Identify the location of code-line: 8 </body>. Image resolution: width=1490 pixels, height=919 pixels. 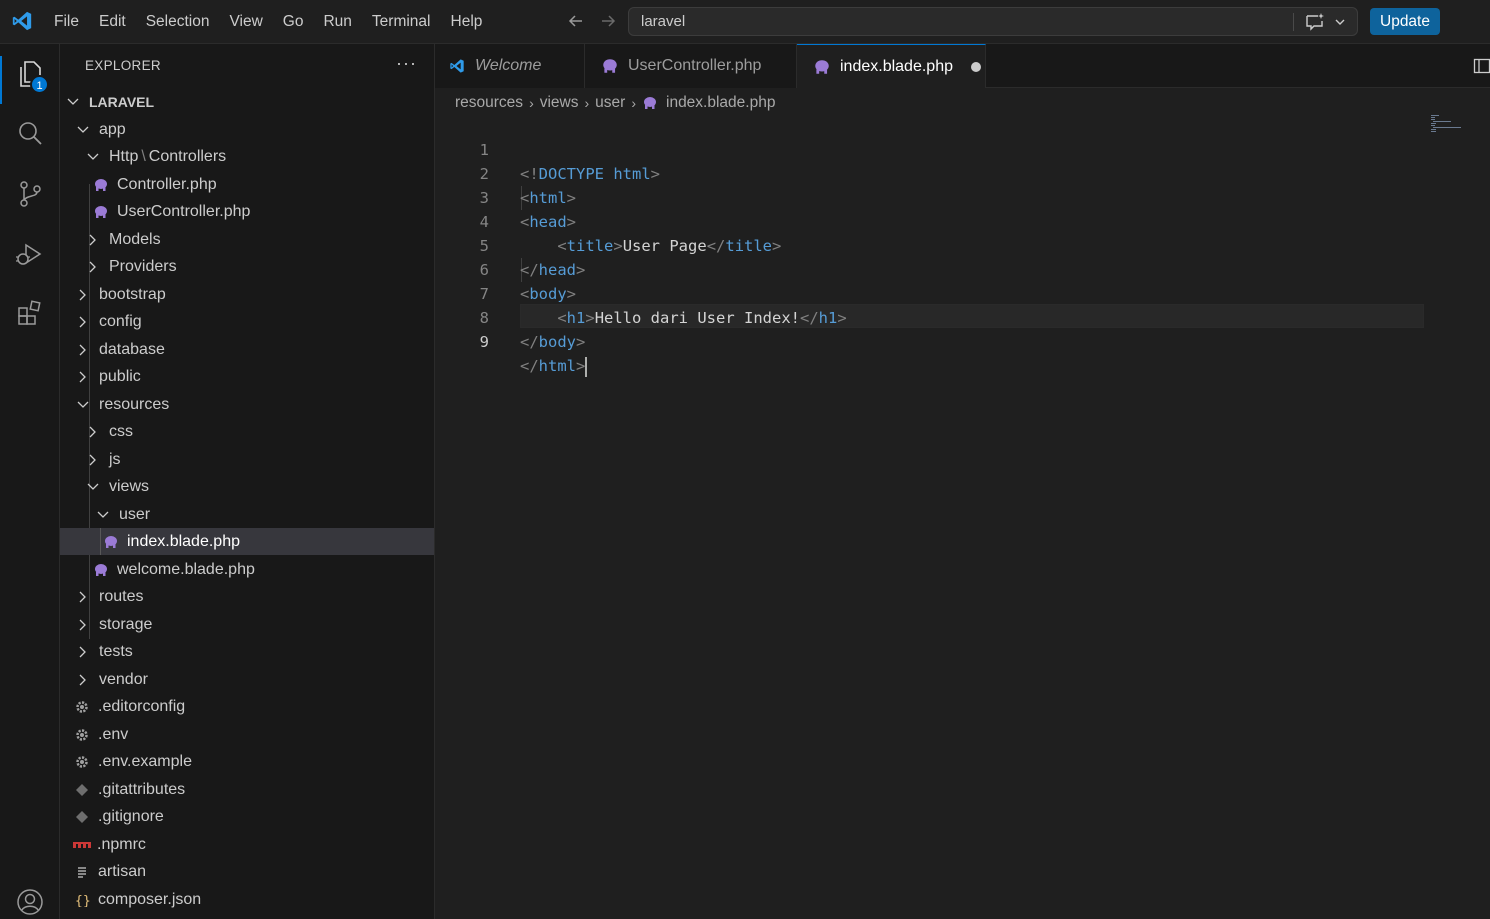
(962, 316).